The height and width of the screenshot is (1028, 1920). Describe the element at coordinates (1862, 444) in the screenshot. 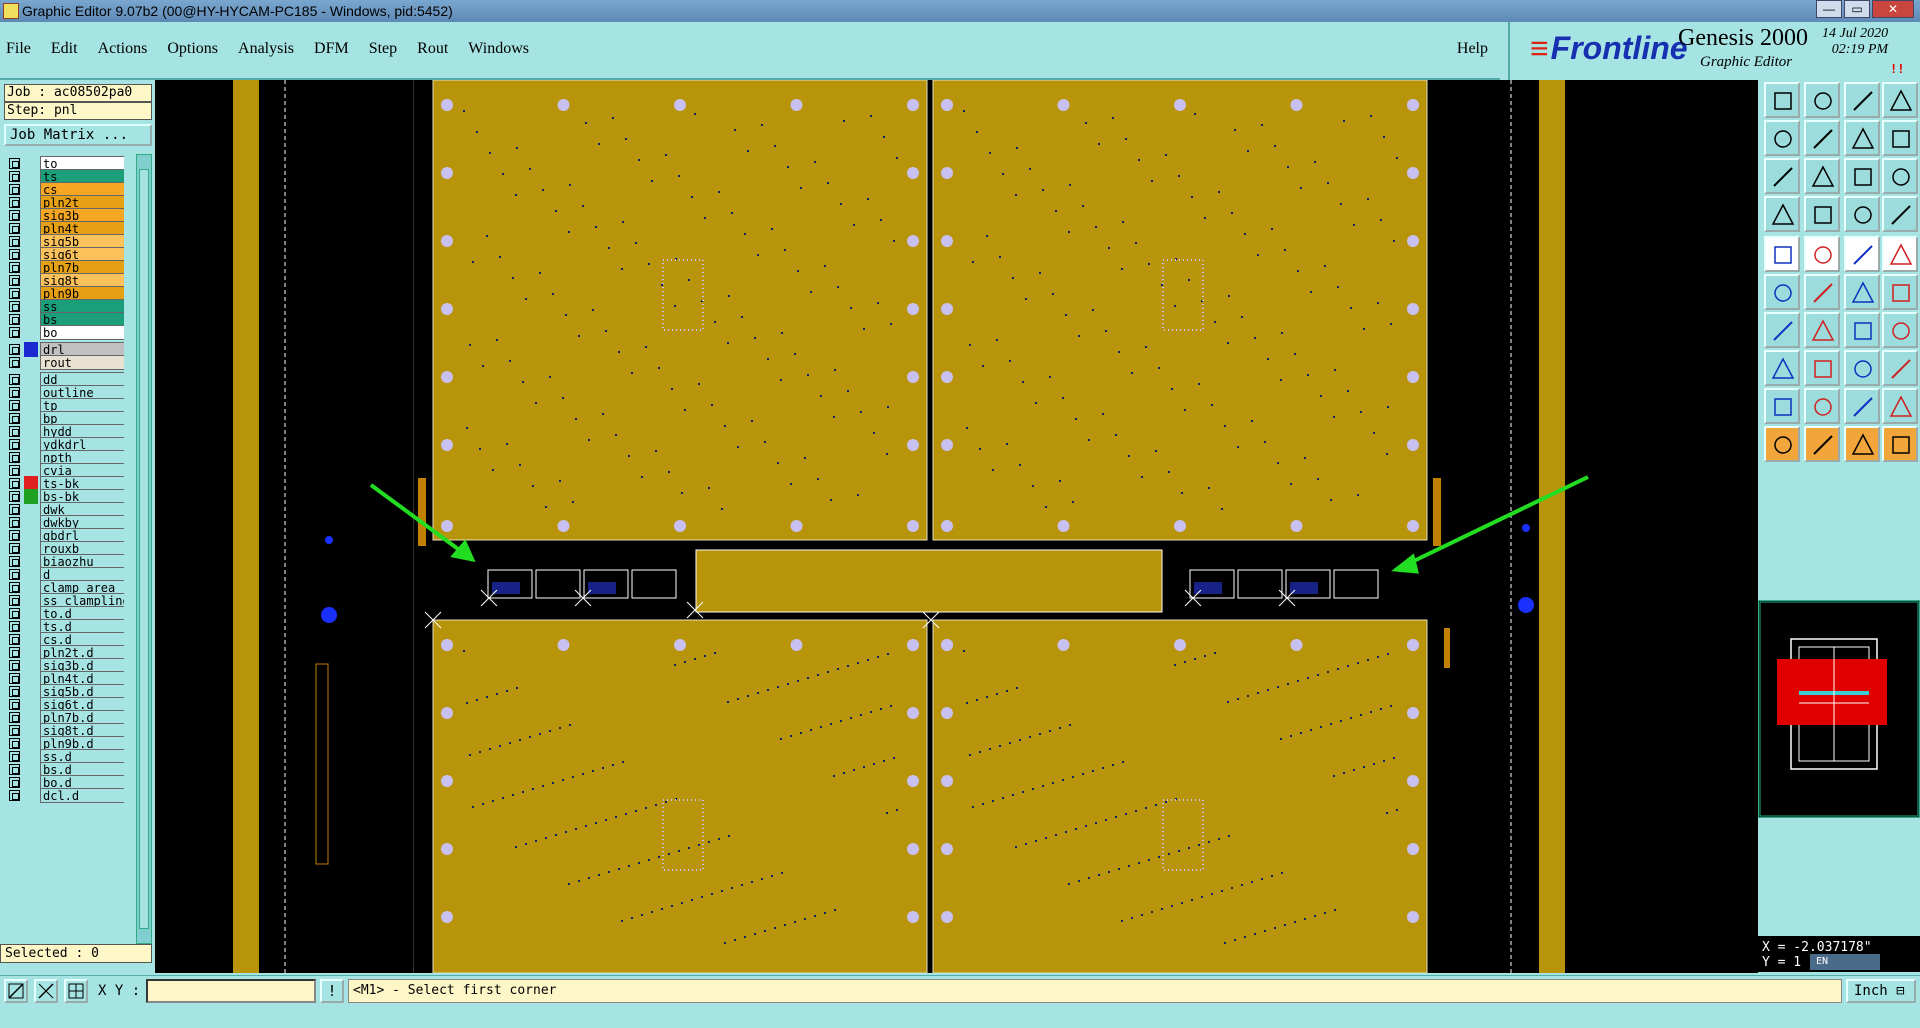

I see `pointer3-icon` at that location.